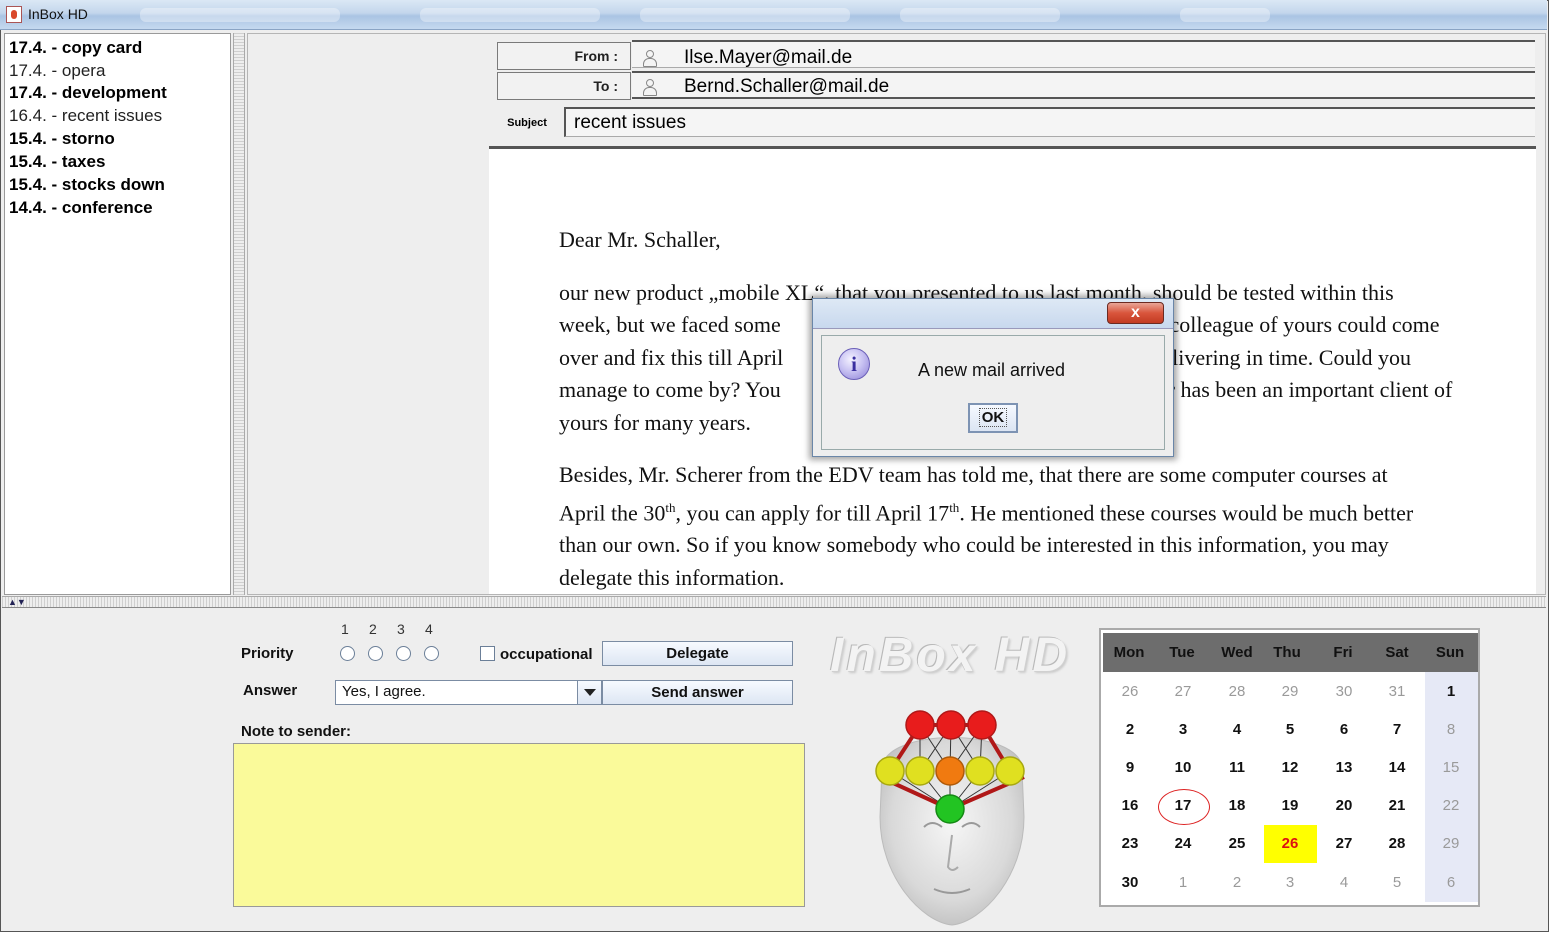  Describe the element at coordinates (992, 370) in the screenshot. I see `dialog-message: A new mail arrived` at that location.